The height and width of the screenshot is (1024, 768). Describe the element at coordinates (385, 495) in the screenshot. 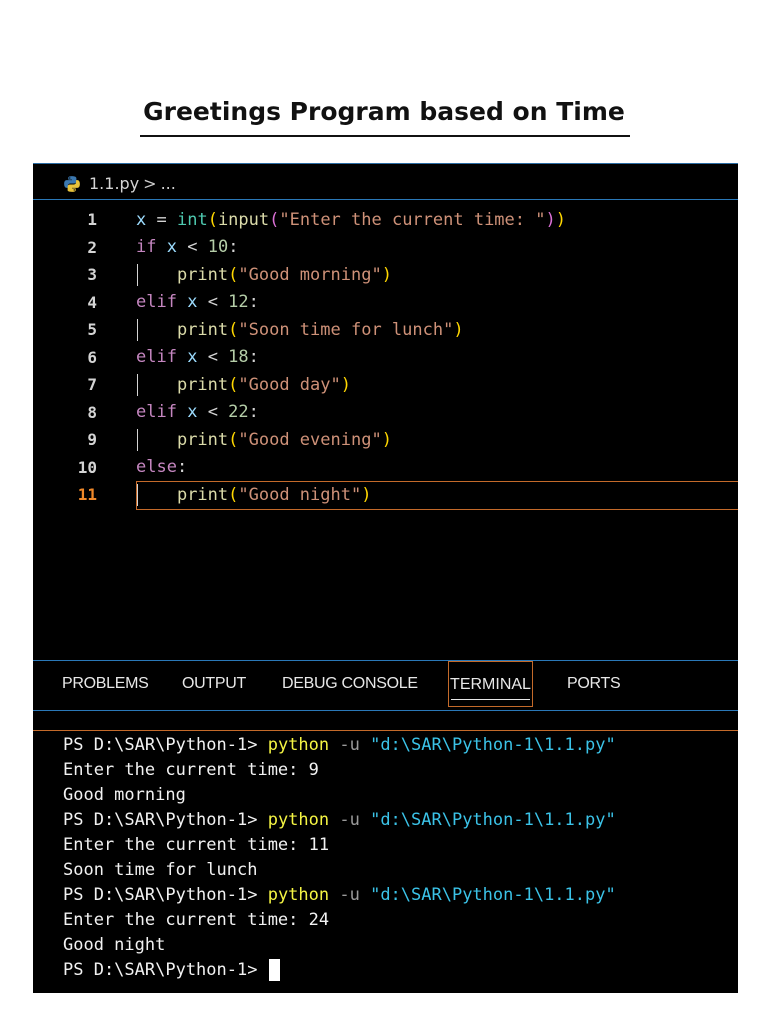

I see `code-line: 11 print("Good night")` at that location.